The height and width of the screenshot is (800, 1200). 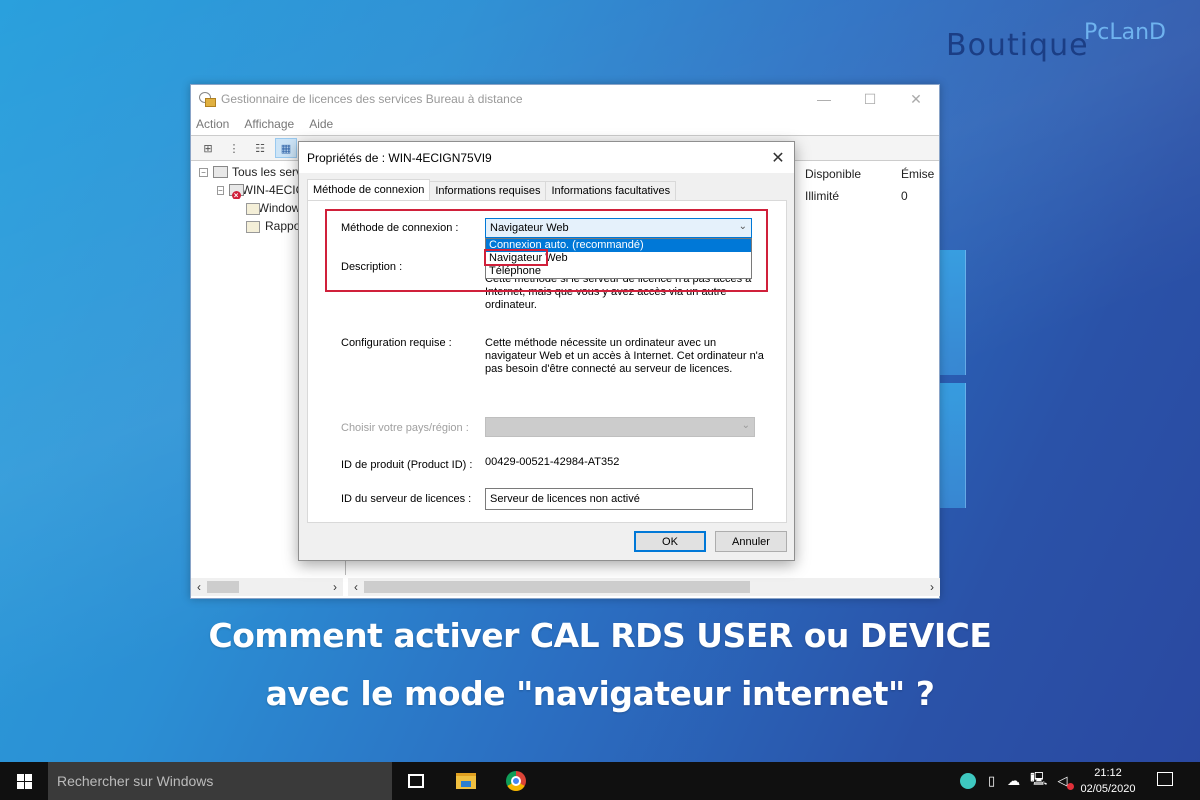 I want to click on list-header: Disponible Émise, so click(x=871, y=174).